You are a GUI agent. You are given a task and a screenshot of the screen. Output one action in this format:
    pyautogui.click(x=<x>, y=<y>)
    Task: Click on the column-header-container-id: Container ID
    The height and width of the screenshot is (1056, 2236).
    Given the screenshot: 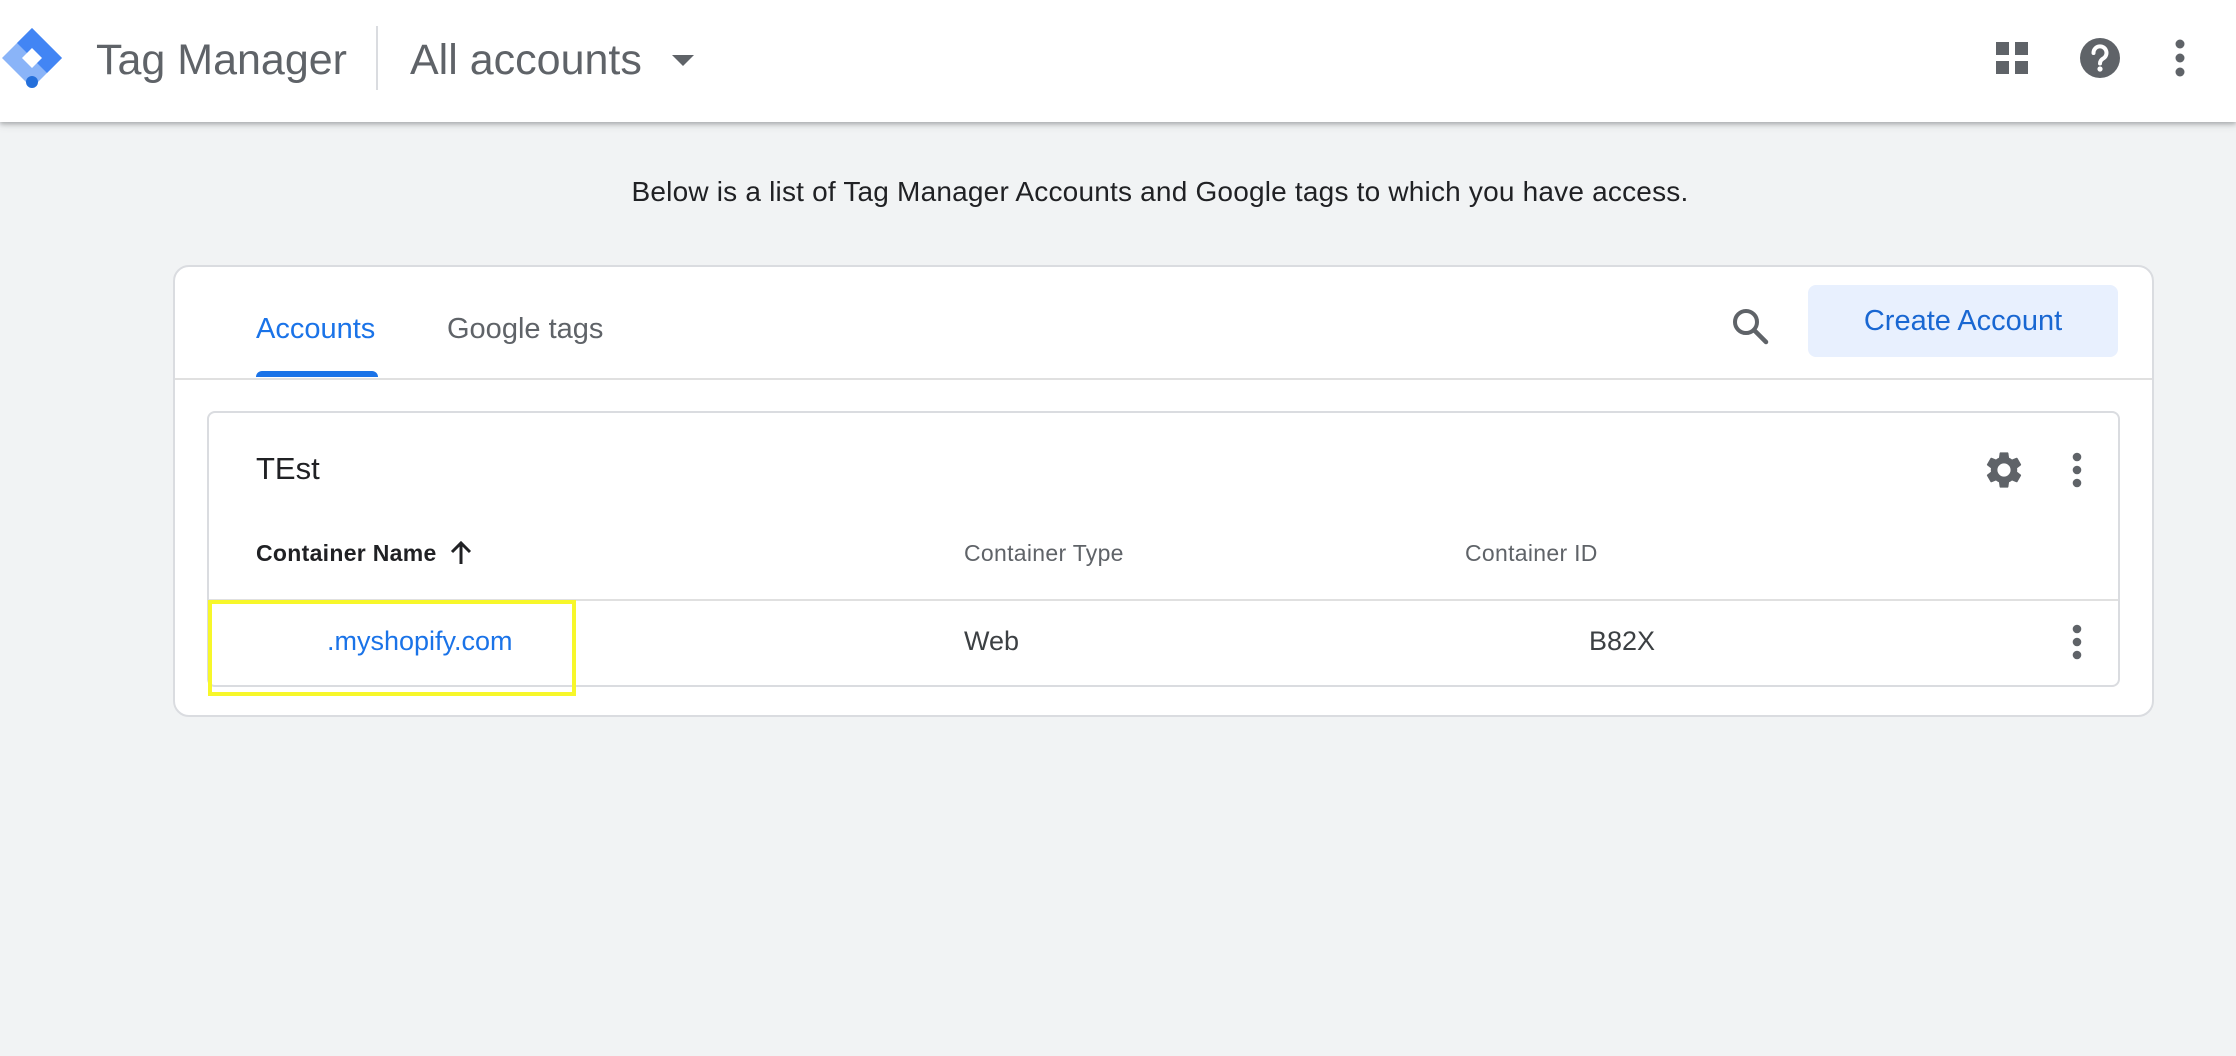 What is the action you would take?
    pyautogui.click(x=1531, y=553)
    